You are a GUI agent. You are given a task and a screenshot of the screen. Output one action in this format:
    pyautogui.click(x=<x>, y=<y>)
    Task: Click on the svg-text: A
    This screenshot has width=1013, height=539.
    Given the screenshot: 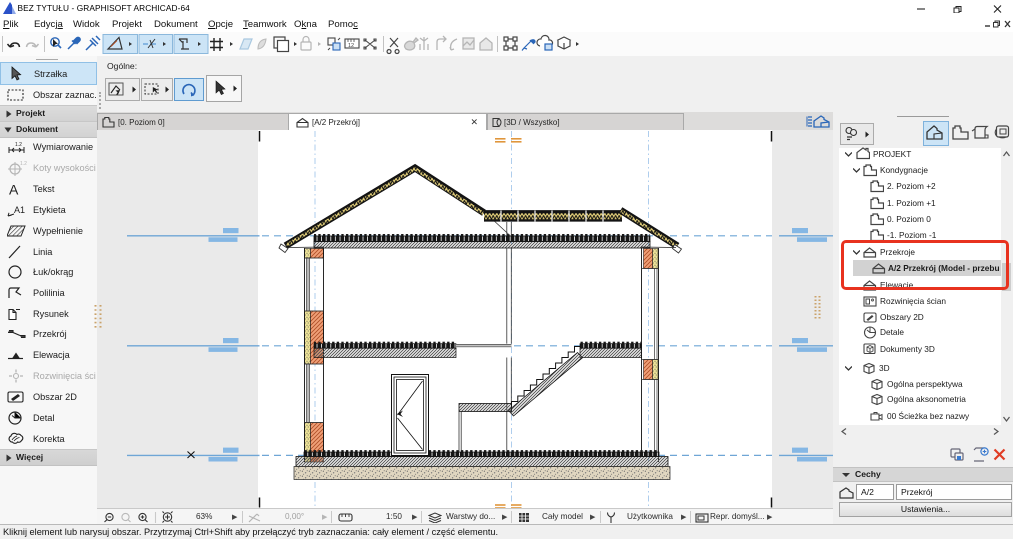 What is the action you would take?
    pyautogui.click(x=14, y=188)
    